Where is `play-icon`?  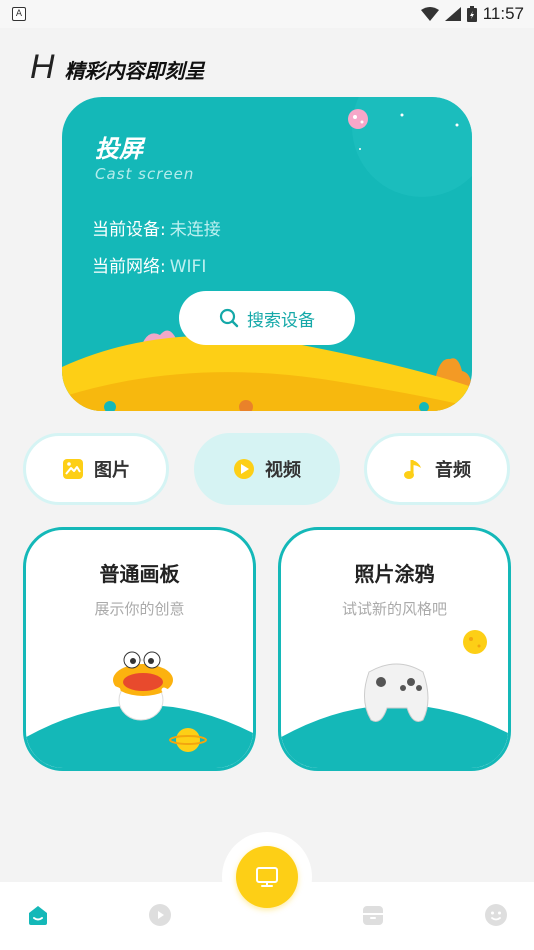
play-icon is located at coordinates (244, 469).